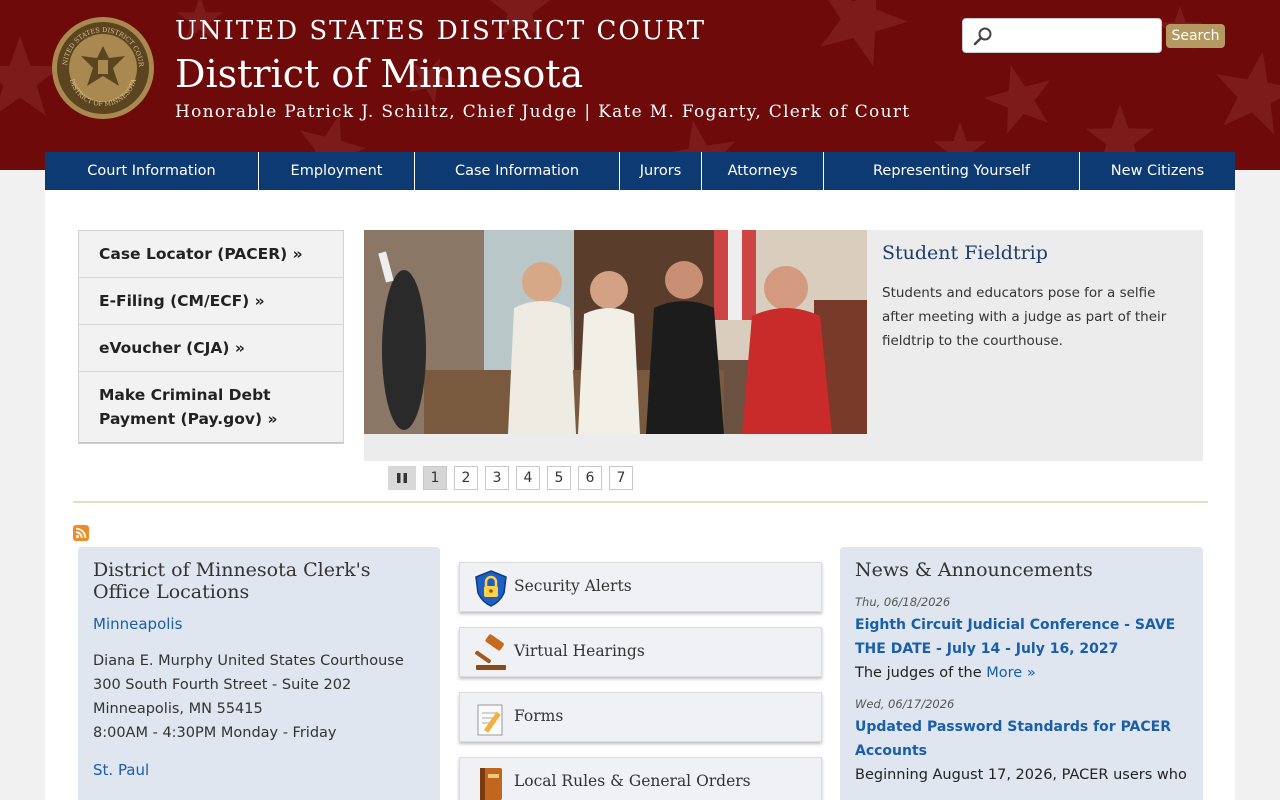  Describe the element at coordinates (763, 171) in the screenshot. I see `nav-attorneys: Attorneys` at that location.